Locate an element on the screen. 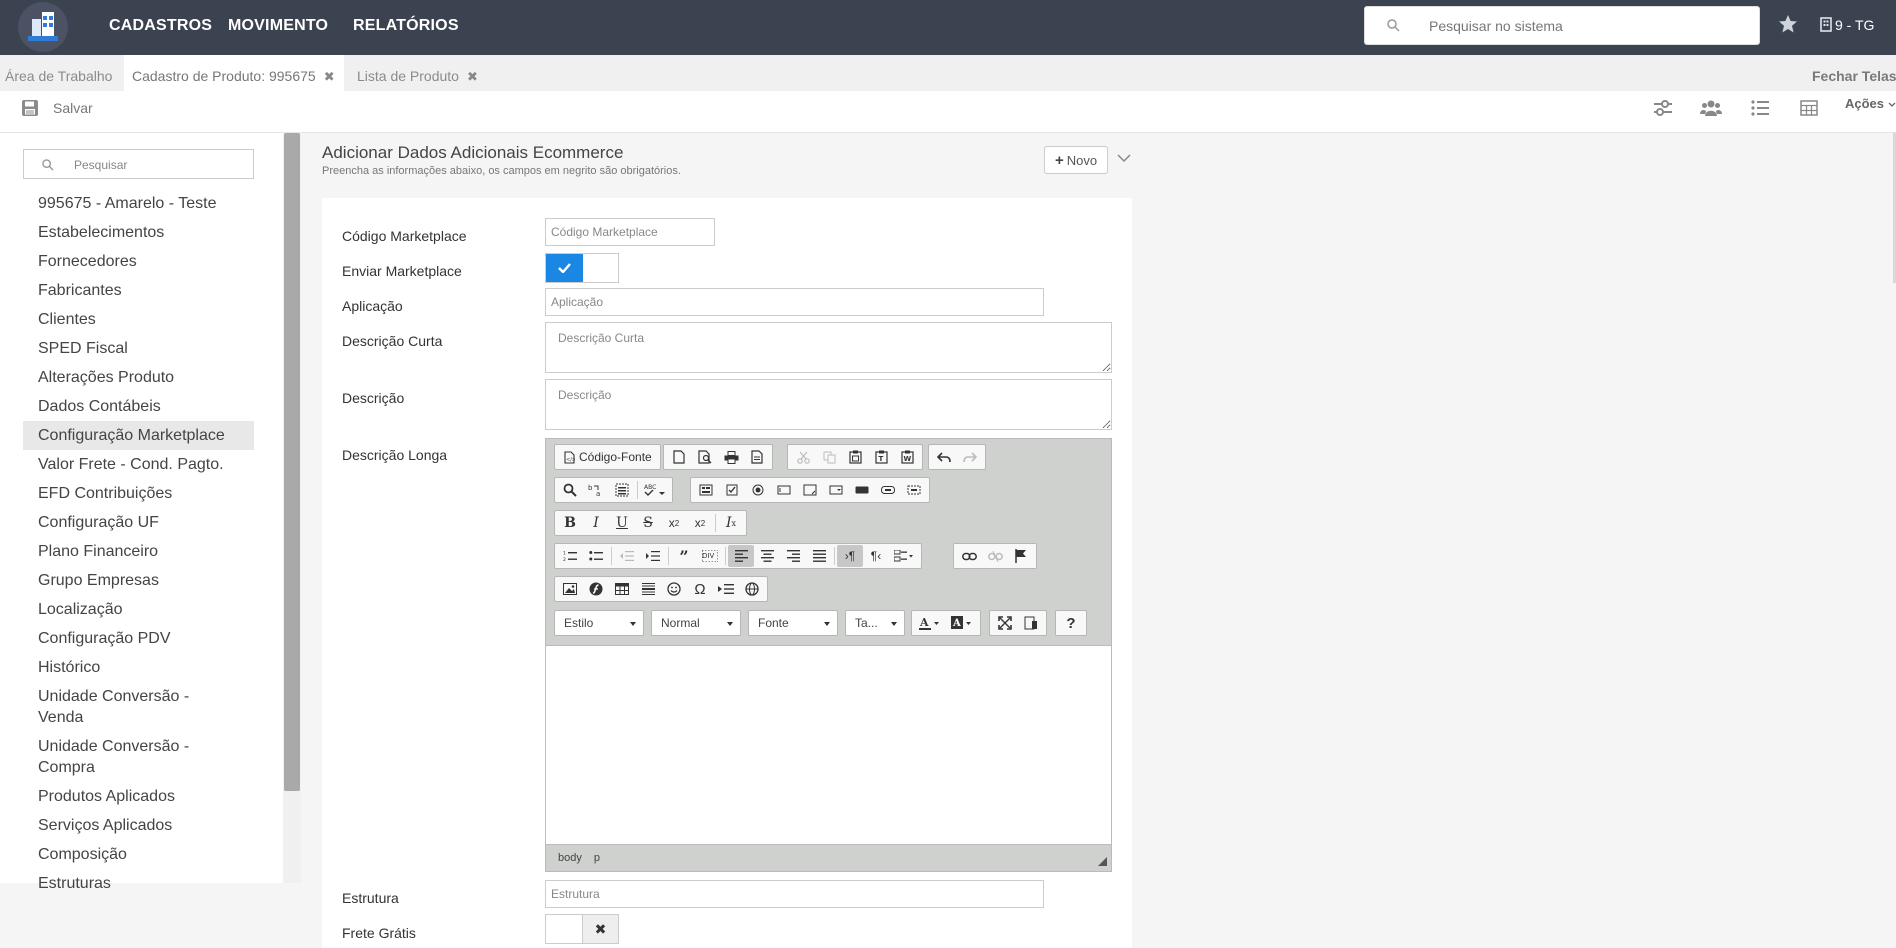 This screenshot has height=948, width=1896. sidebar-item: Fabricantes is located at coordinates (138, 290).